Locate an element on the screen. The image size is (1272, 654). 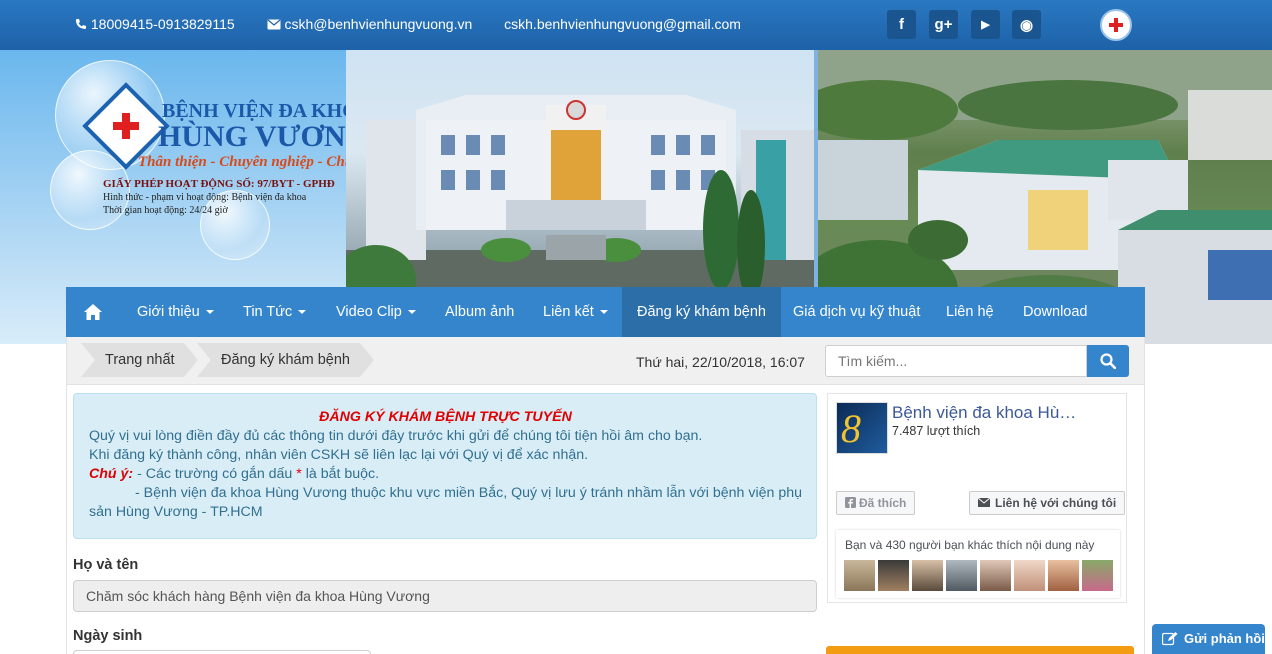
breadcrumb-item-current: Đăng ký khám bệnh is located at coordinates (285, 360).